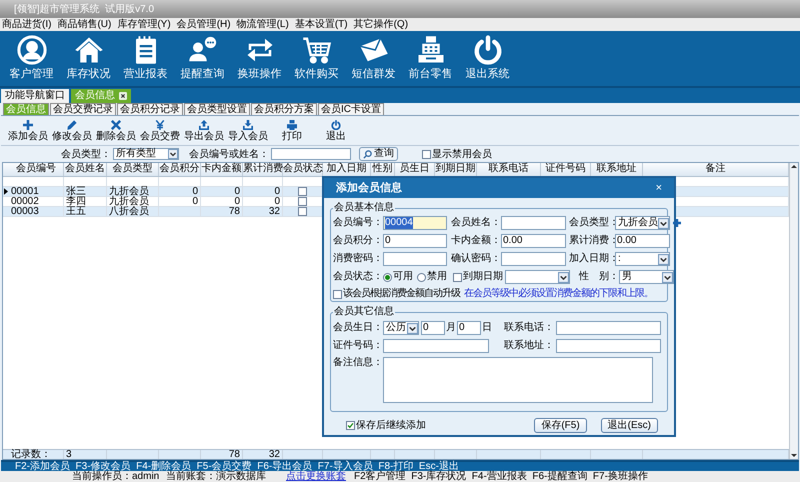 The image size is (800, 482). I want to click on operator-status: 当前操作员：admin, so click(116, 477).